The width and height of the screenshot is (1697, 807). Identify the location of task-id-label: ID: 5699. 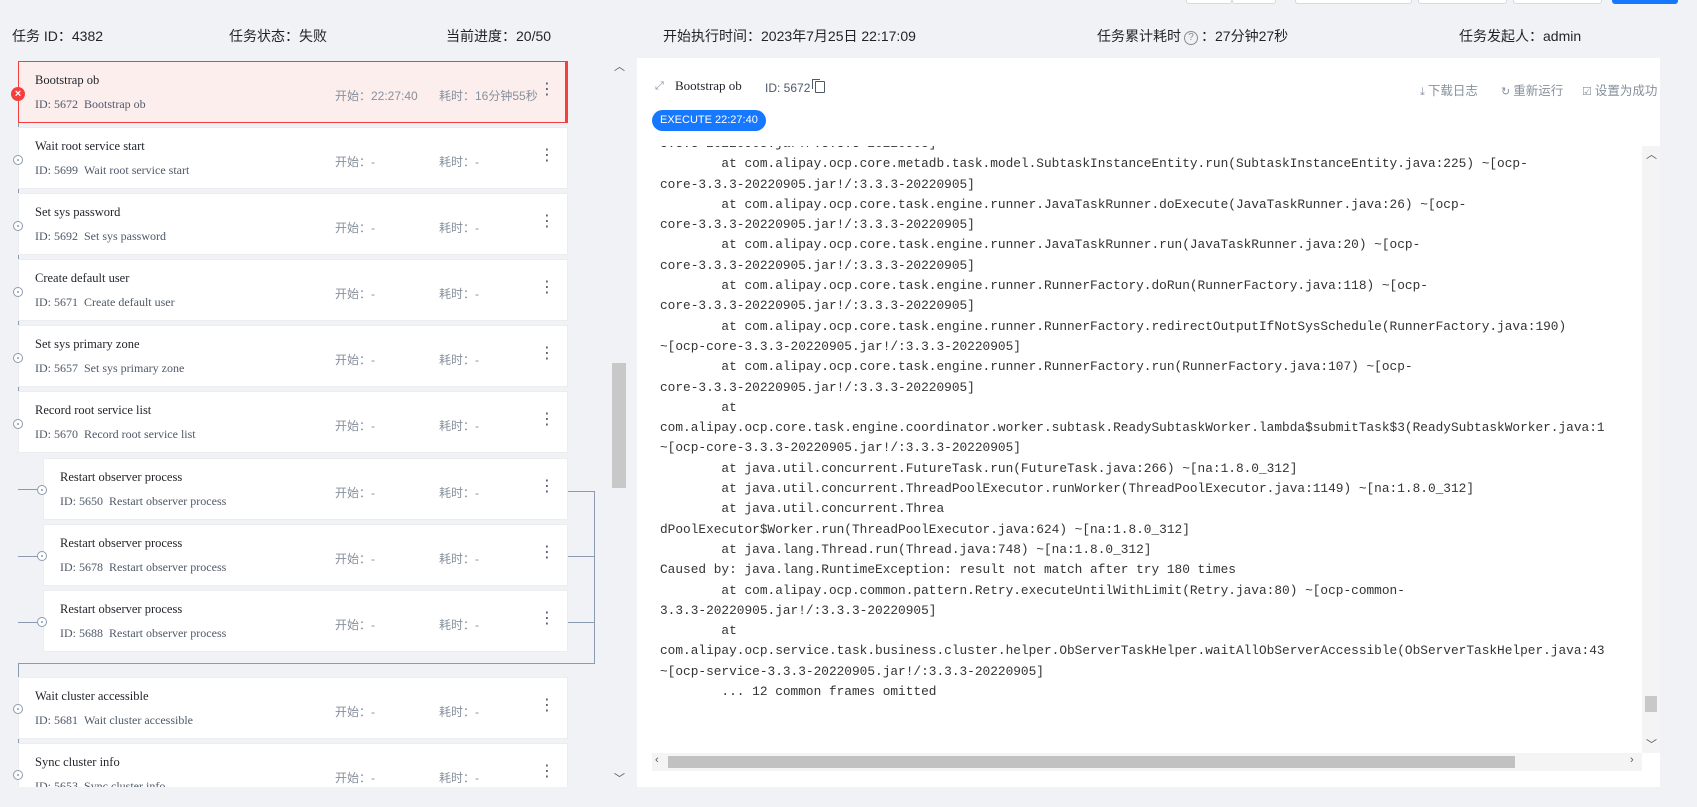
(56, 170).